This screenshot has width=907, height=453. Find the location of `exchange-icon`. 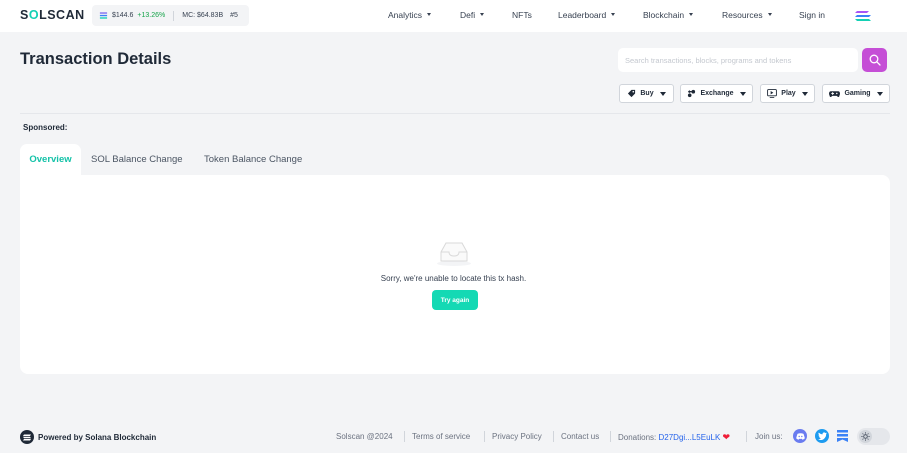

exchange-icon is located at coordinates (692, 93).